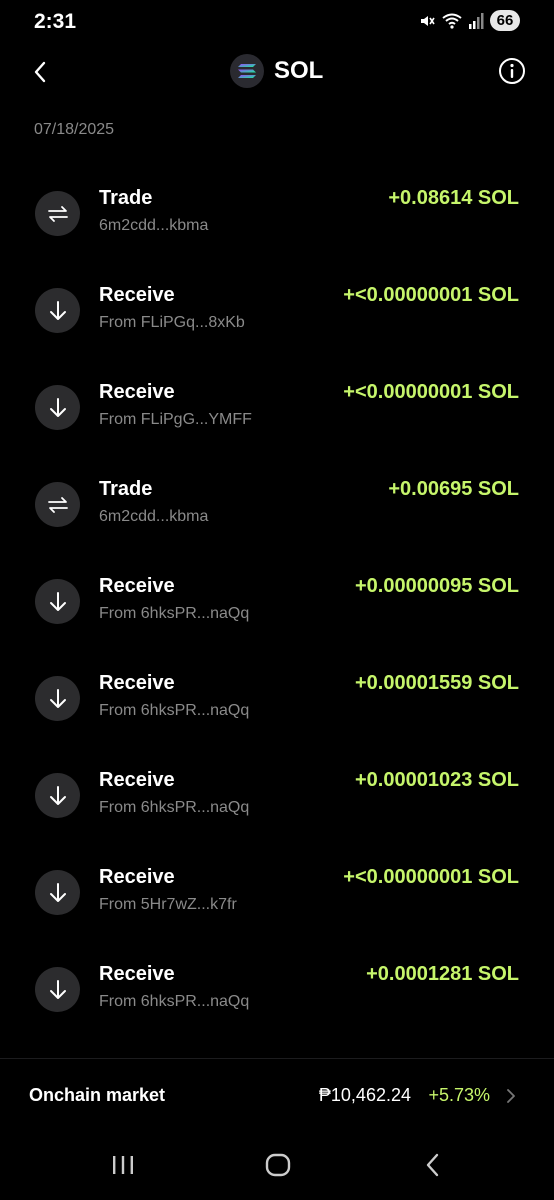 The width and height of the screenshot is (554, 1200). I want to click on info-icon, so click(512, 71).